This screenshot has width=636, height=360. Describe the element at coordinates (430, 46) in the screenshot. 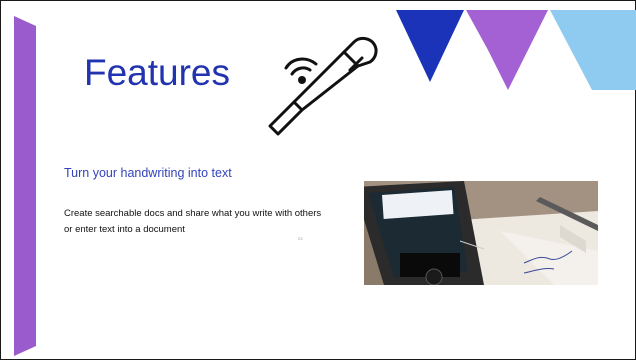

I see `hexagon-blue` at that location.